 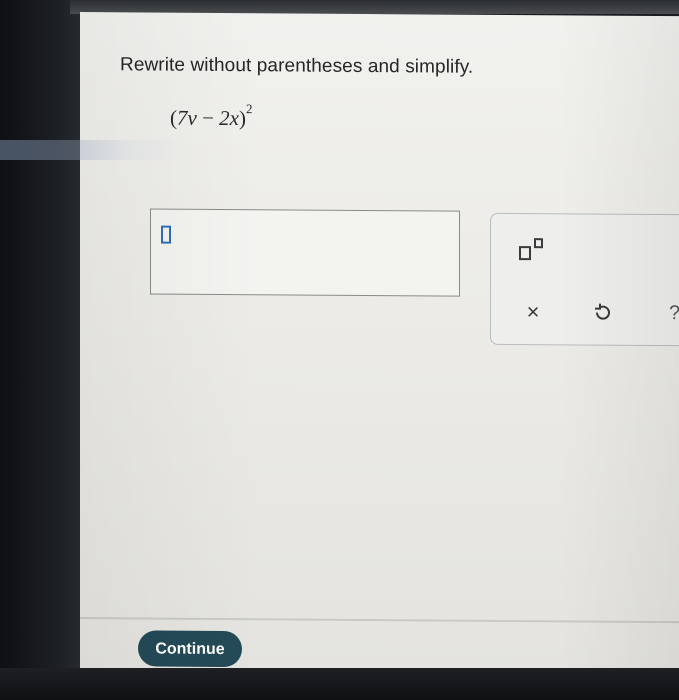 I want to click on reflection-glare, so click(x=90, y=150).